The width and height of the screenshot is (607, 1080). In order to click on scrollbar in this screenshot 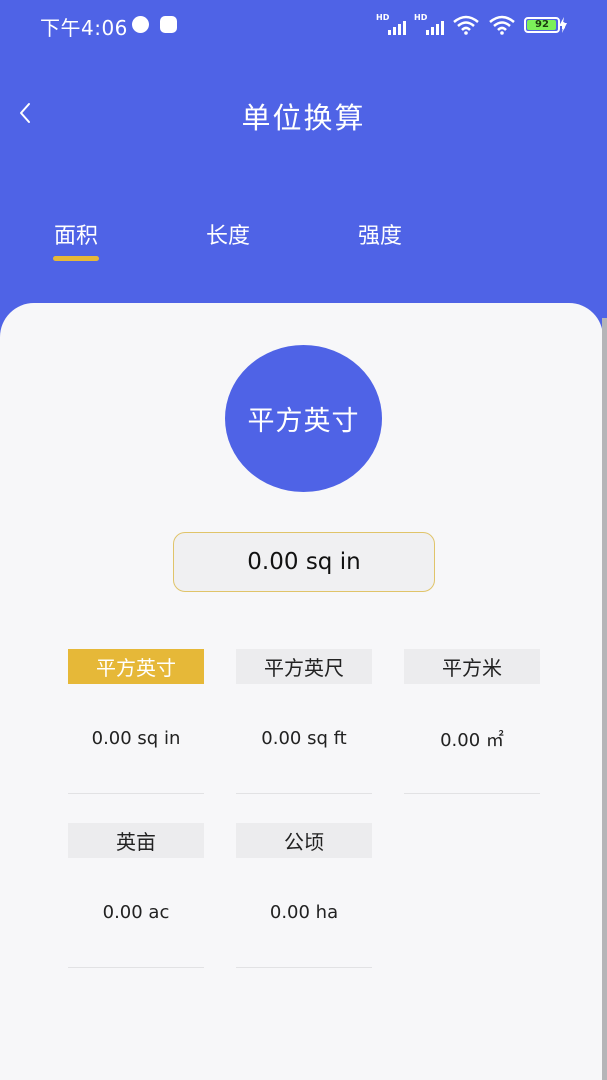, I will do `click(604, 699)`.